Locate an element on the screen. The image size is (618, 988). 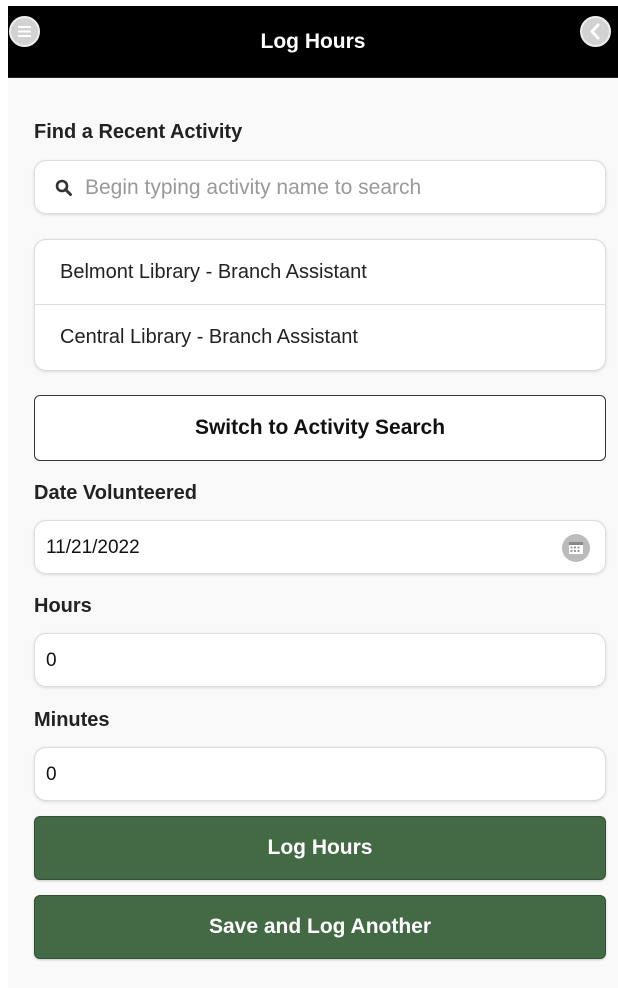
back-chevron-icon is located at coordinates (595, 31).